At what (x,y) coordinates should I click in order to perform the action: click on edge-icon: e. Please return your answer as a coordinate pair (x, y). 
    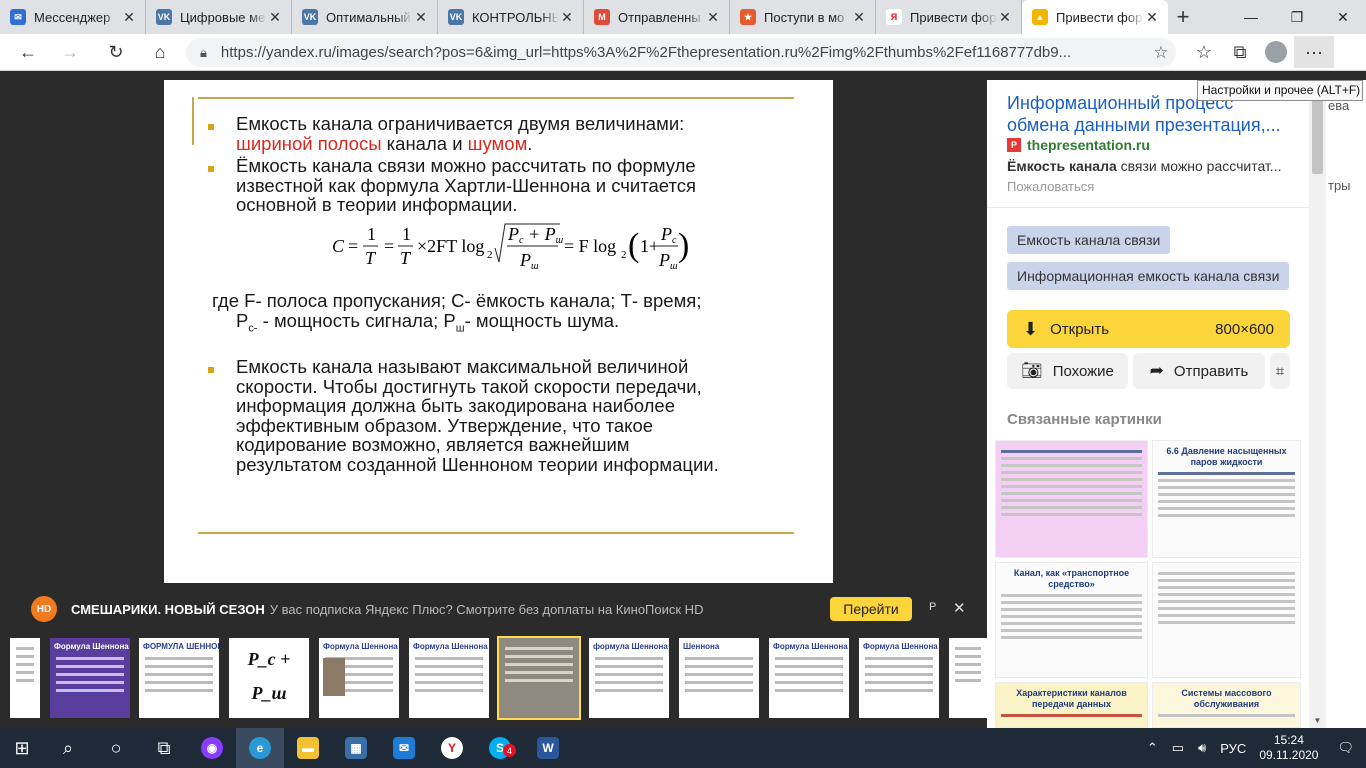
    Looking at the image, I should click on (260, 748).